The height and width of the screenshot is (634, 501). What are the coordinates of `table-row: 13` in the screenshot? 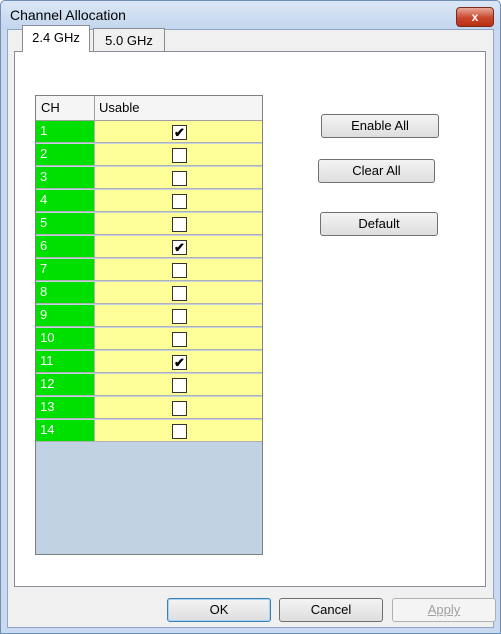 It's located at (149, 408).